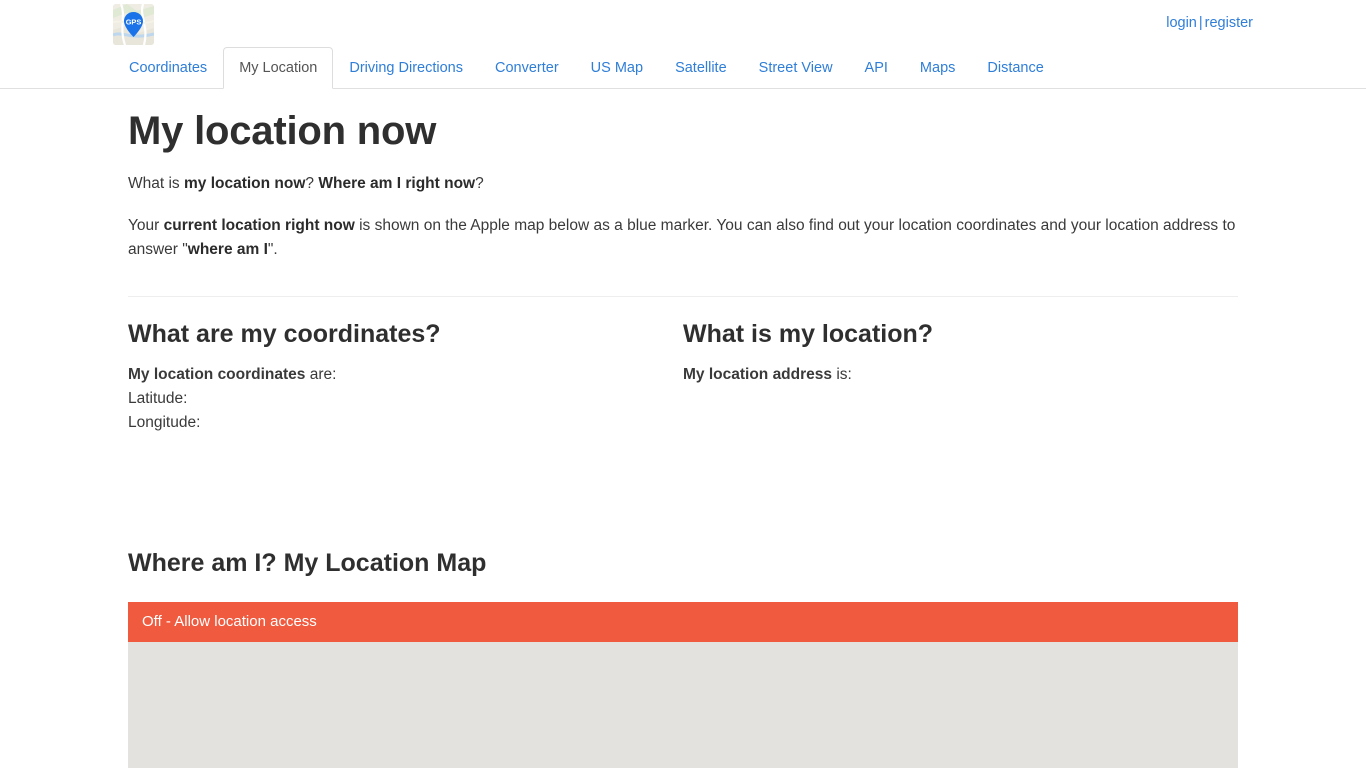 The width and height of the screenshot is (1366, 768). I want to click on nav-tab-driving-directions: Driving Directions, so click(406, 67).